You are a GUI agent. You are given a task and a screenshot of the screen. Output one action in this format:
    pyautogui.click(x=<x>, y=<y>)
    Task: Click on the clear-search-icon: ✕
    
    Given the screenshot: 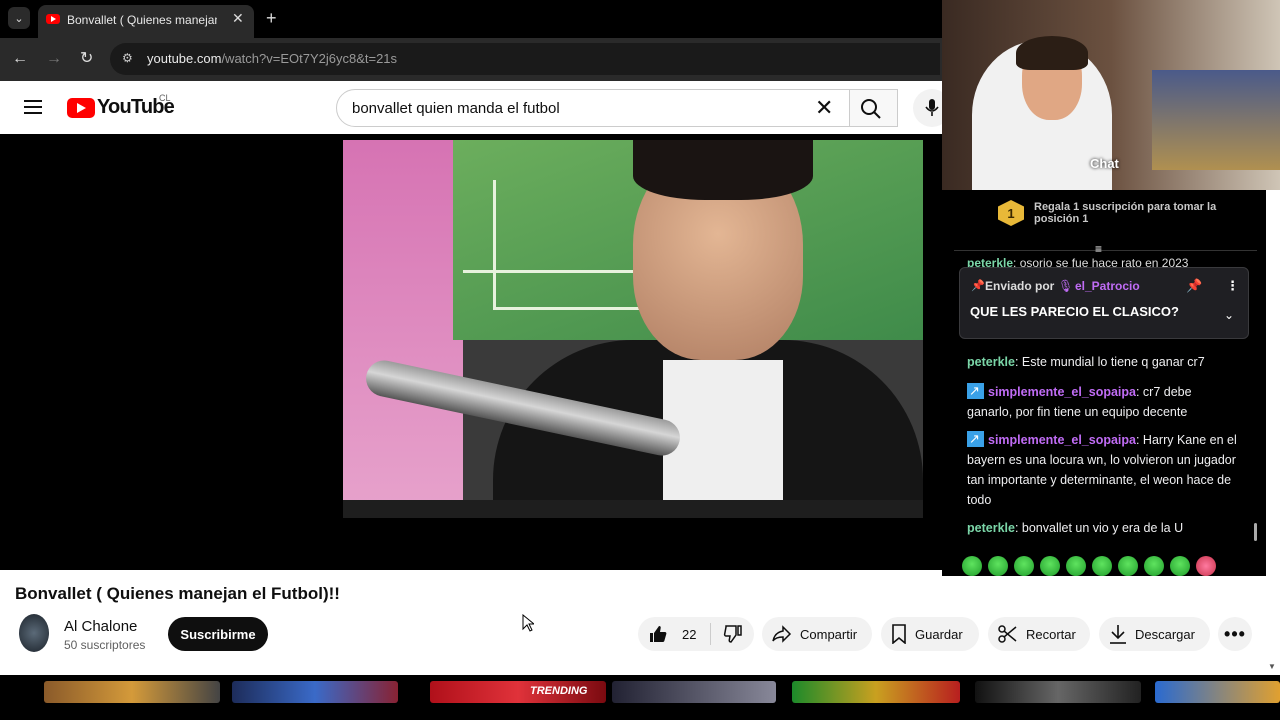 What is the action you would take?
    pyautogui.click(x=824, y=108)
    